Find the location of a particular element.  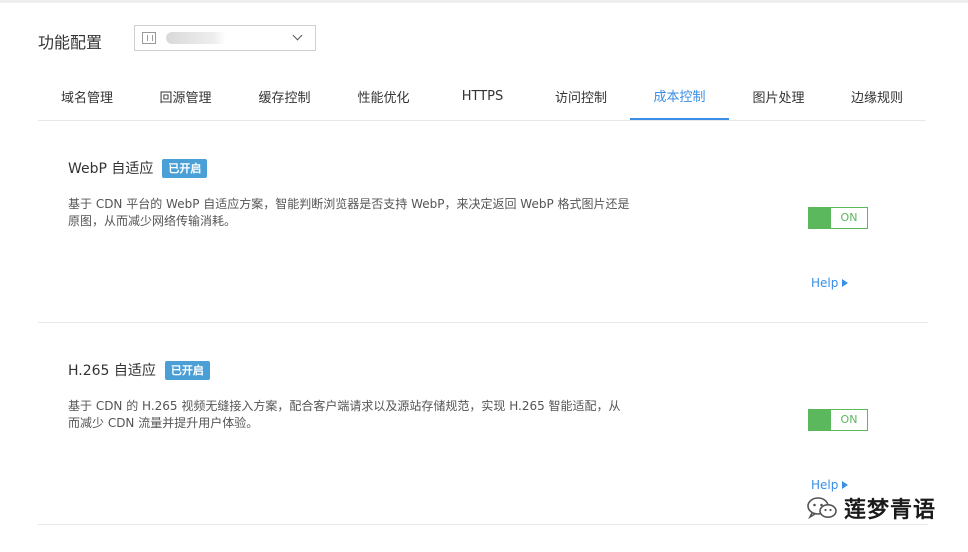

webp-toggle: ON is located at coordinates (838, 218).